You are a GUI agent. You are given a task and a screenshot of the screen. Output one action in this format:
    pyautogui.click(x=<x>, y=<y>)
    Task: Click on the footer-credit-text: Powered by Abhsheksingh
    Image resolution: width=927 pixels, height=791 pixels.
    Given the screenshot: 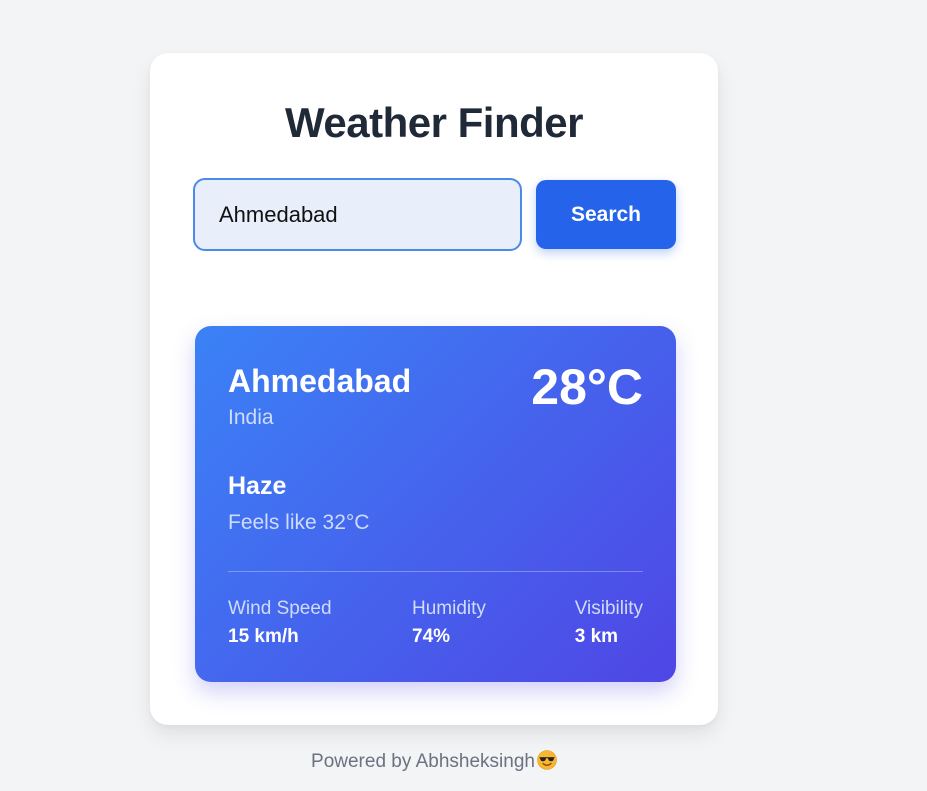 What is the action you would take?
    pyautogui.click(x=423, y=761)
    